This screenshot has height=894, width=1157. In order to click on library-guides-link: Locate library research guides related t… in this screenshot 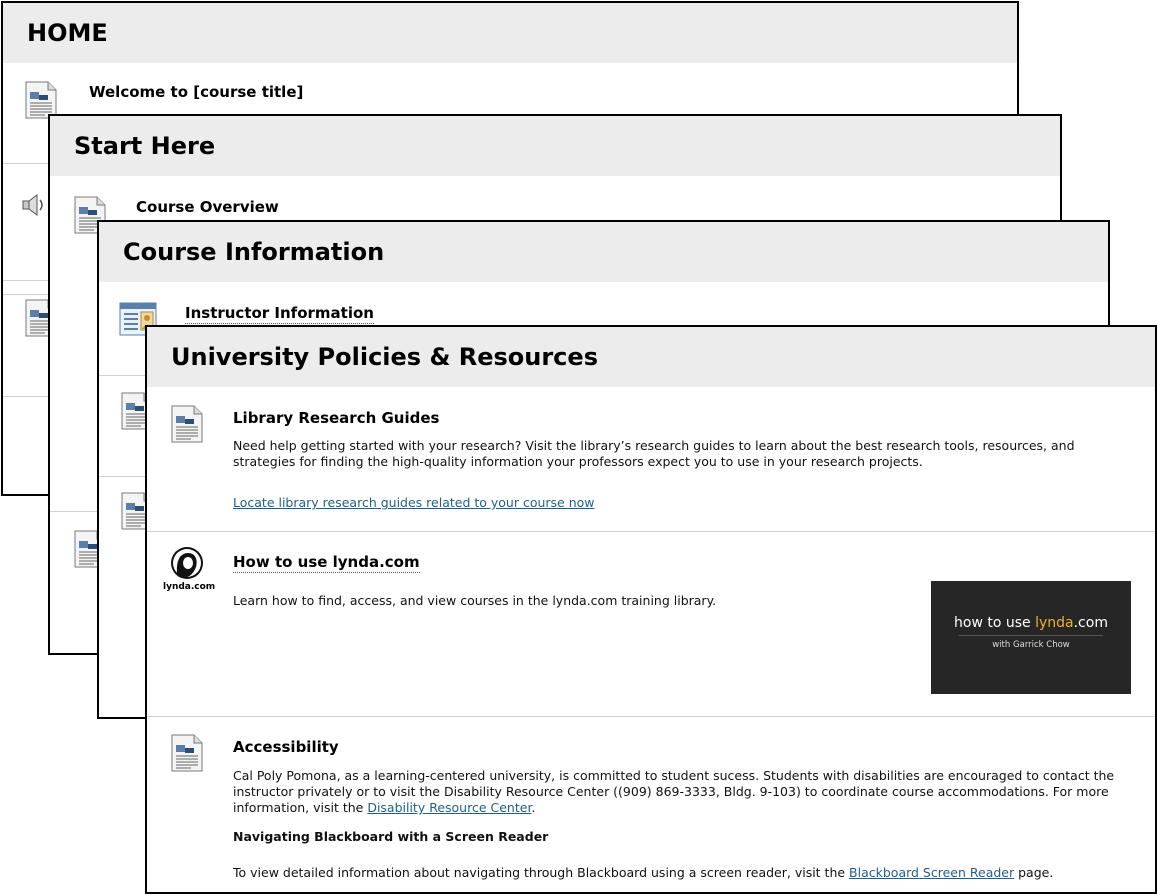, I will do `click(414, 502)`.